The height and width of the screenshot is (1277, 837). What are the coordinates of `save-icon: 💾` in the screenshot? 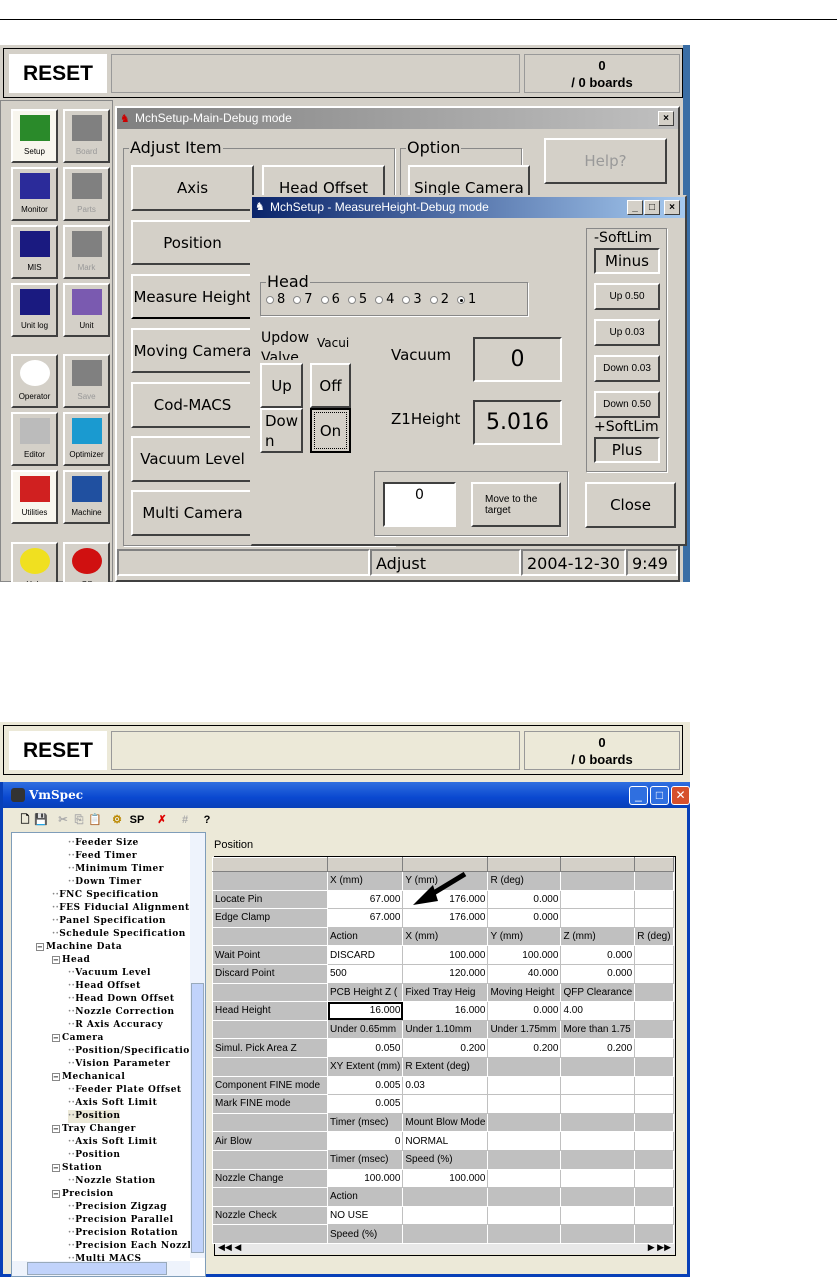 It's located at (41, 820).